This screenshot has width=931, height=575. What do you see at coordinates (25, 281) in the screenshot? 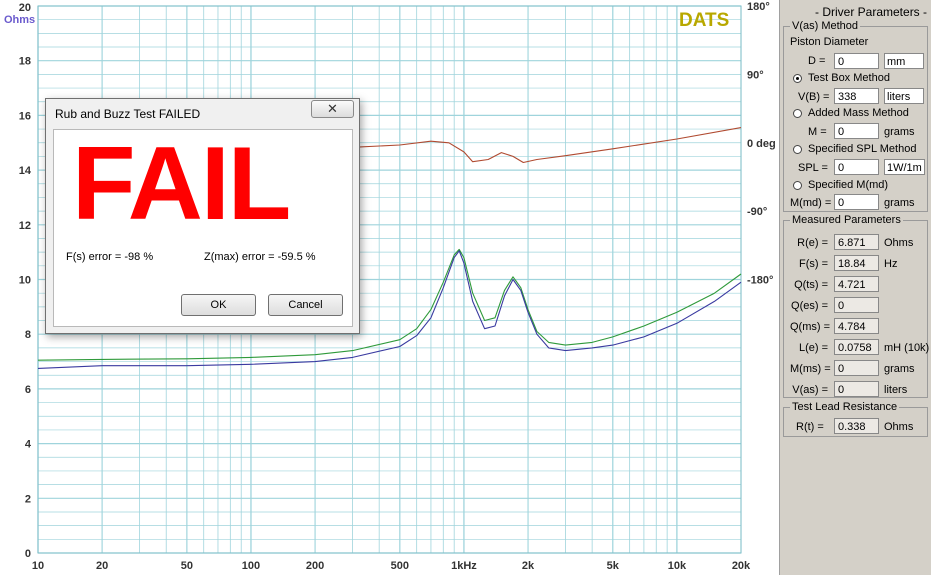
I see `y-tick-label: 10` at bounding box center [25, 281].